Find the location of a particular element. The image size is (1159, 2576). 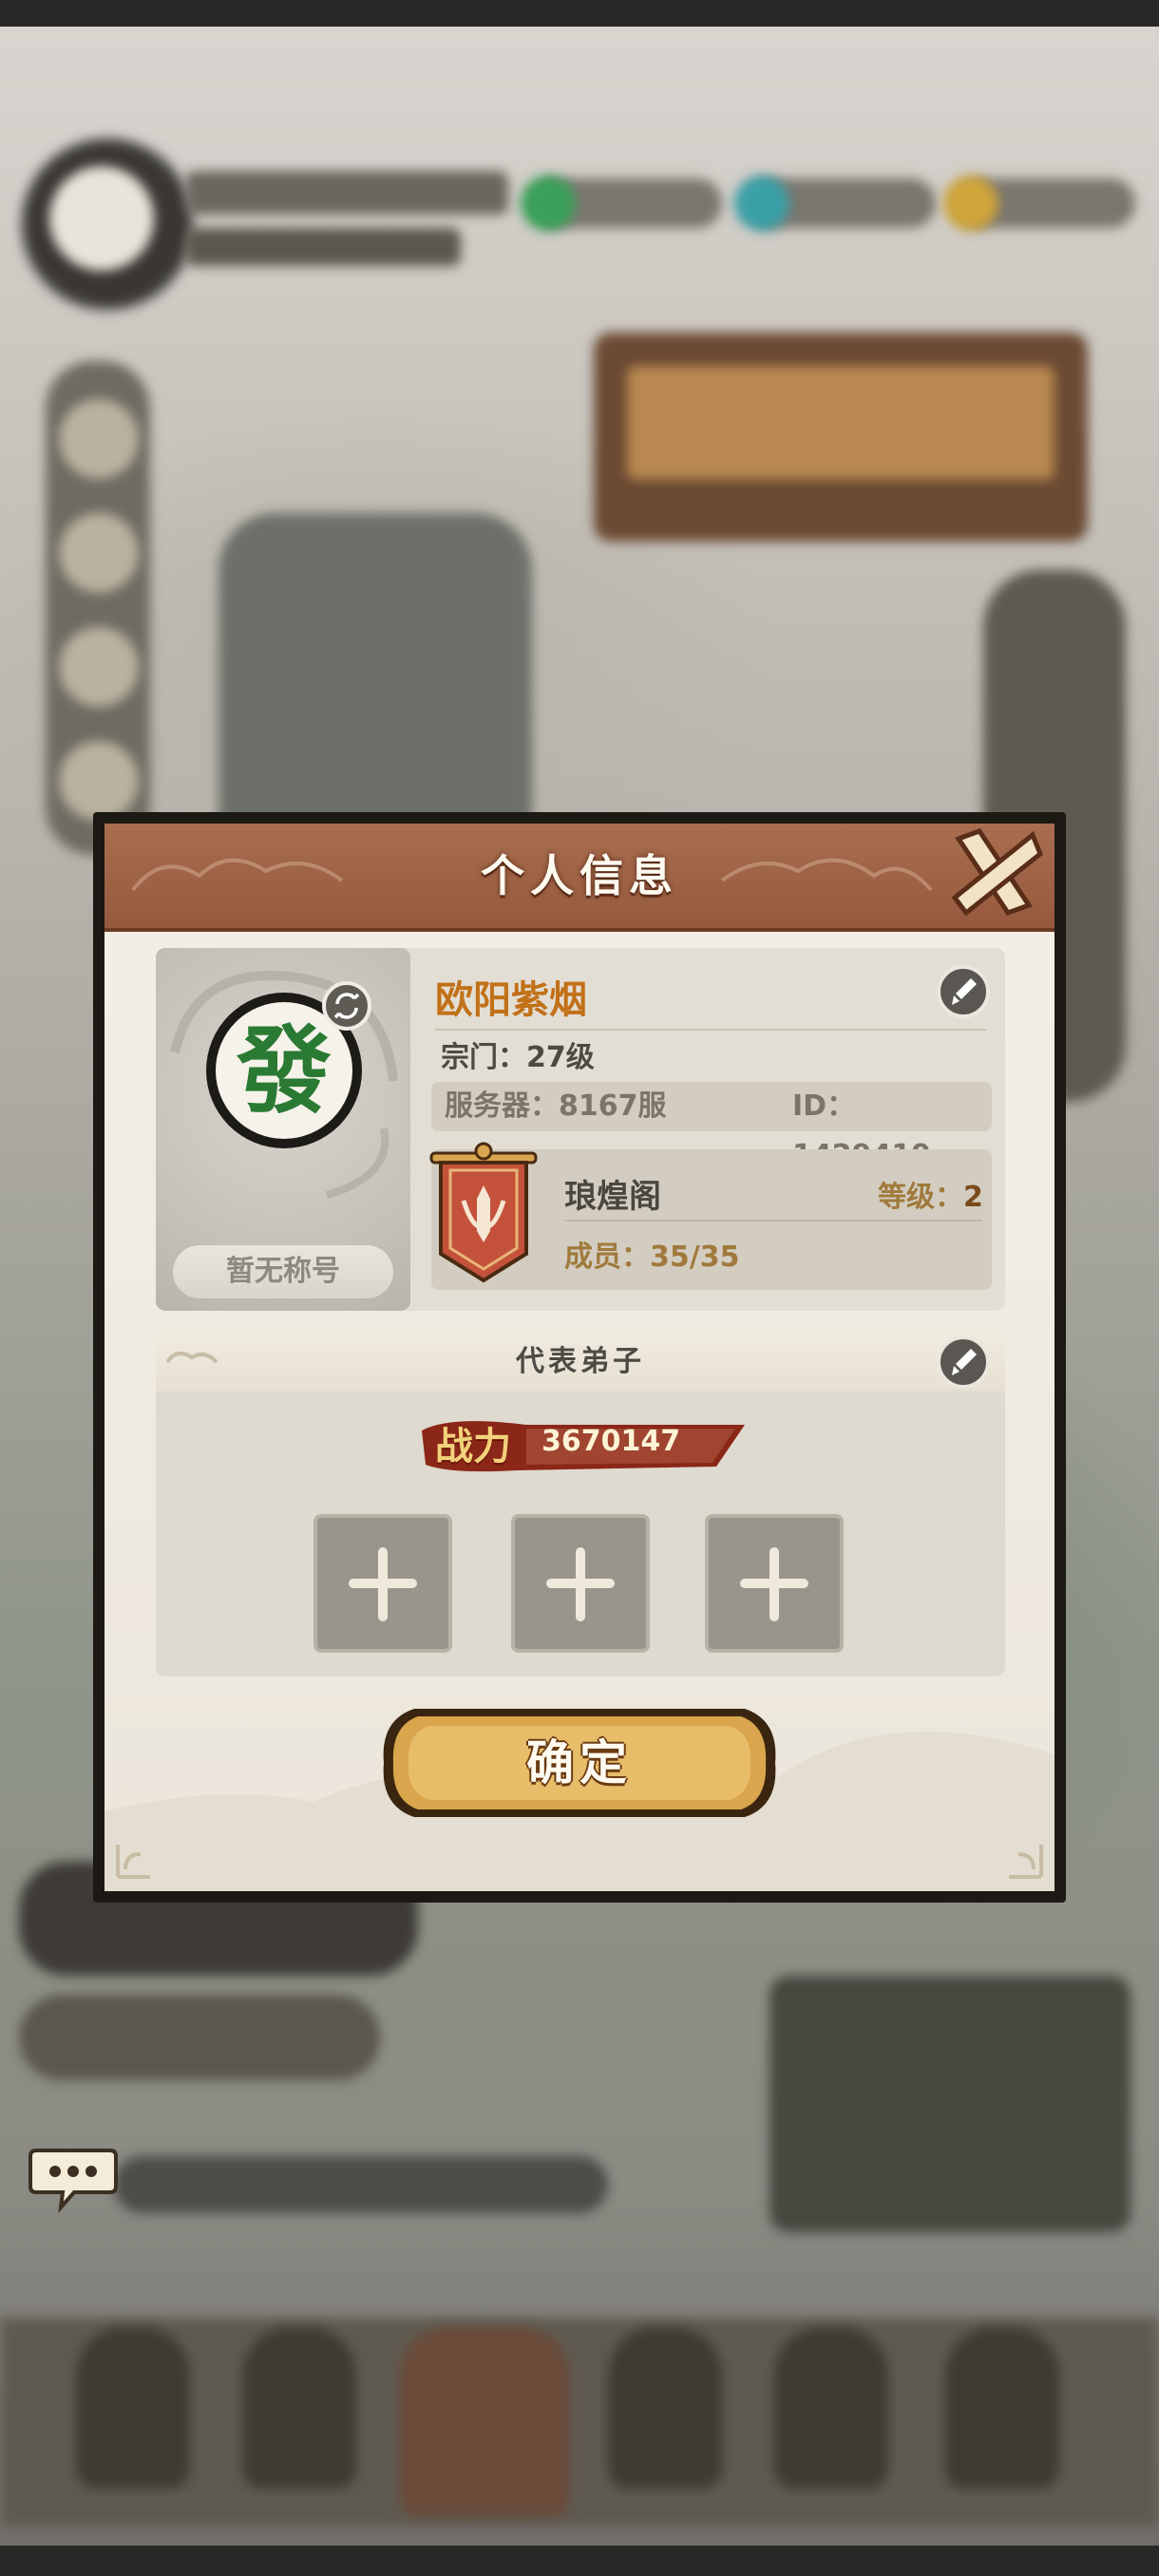

bg-chat-bar is located at coordinates (361, 2184).